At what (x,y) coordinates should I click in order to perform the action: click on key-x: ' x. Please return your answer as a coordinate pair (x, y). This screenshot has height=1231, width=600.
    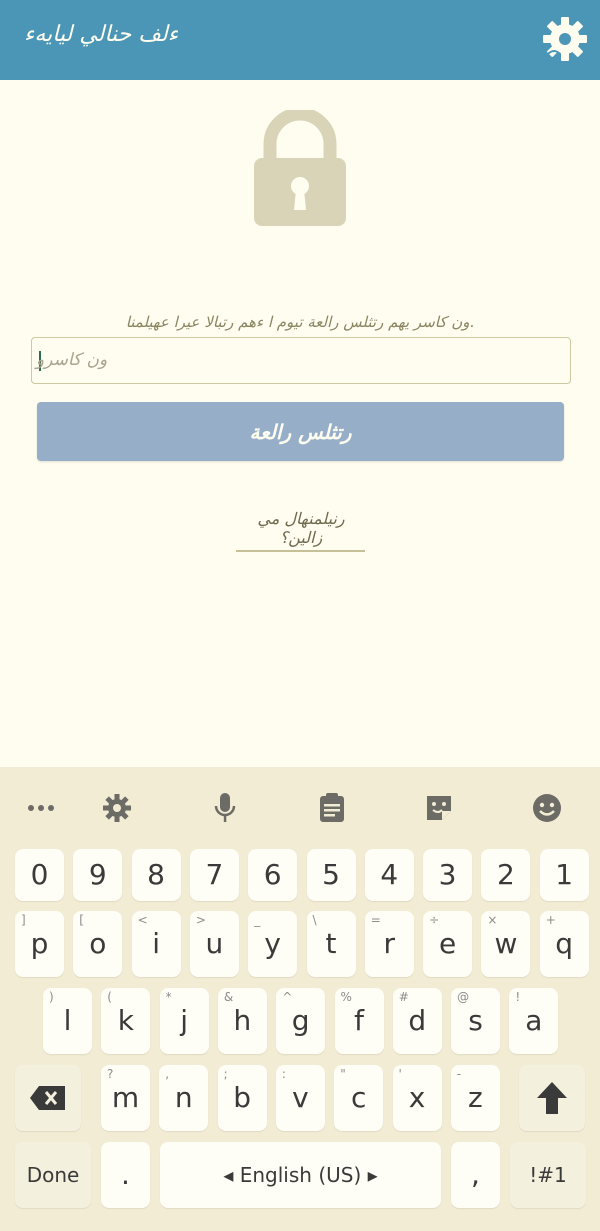
    Looking at the image, I should click on (417, 1098).